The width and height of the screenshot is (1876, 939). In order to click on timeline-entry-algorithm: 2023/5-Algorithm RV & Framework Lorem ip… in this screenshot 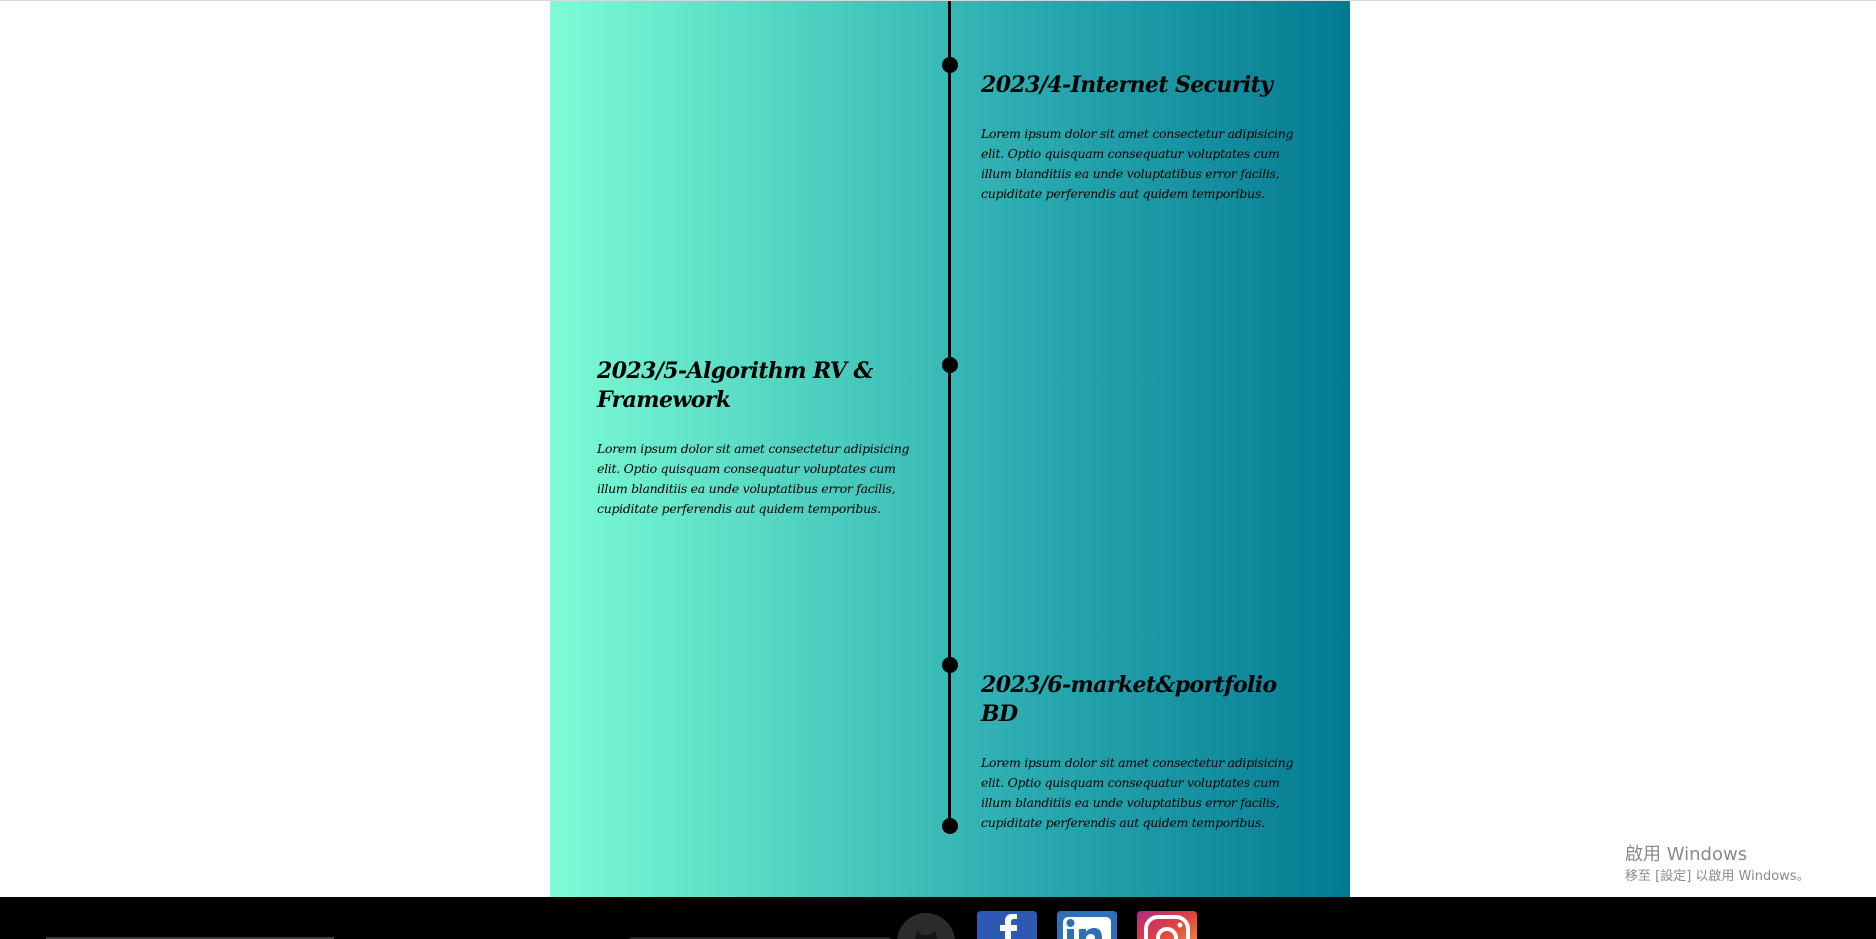, I will do `click(759, 438)`.